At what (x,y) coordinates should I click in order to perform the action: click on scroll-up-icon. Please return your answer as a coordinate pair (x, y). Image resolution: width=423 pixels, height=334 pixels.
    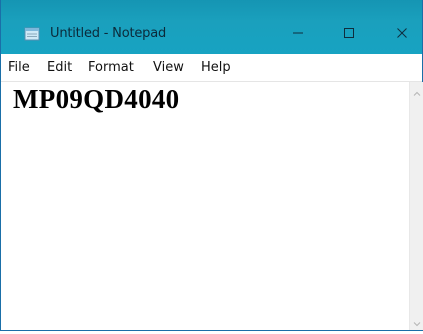
    Looking at the image, I should click on (417, 91).